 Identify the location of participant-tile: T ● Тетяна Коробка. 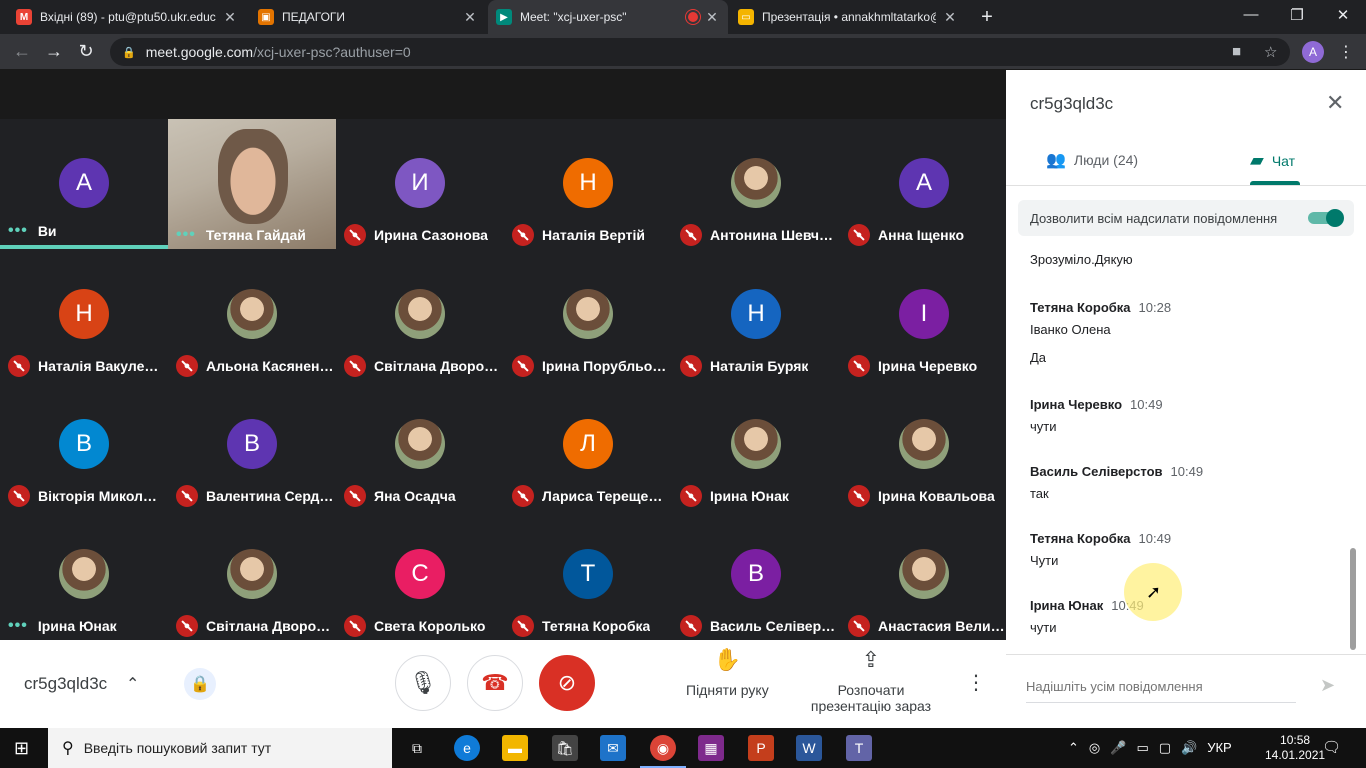
(588, 575).